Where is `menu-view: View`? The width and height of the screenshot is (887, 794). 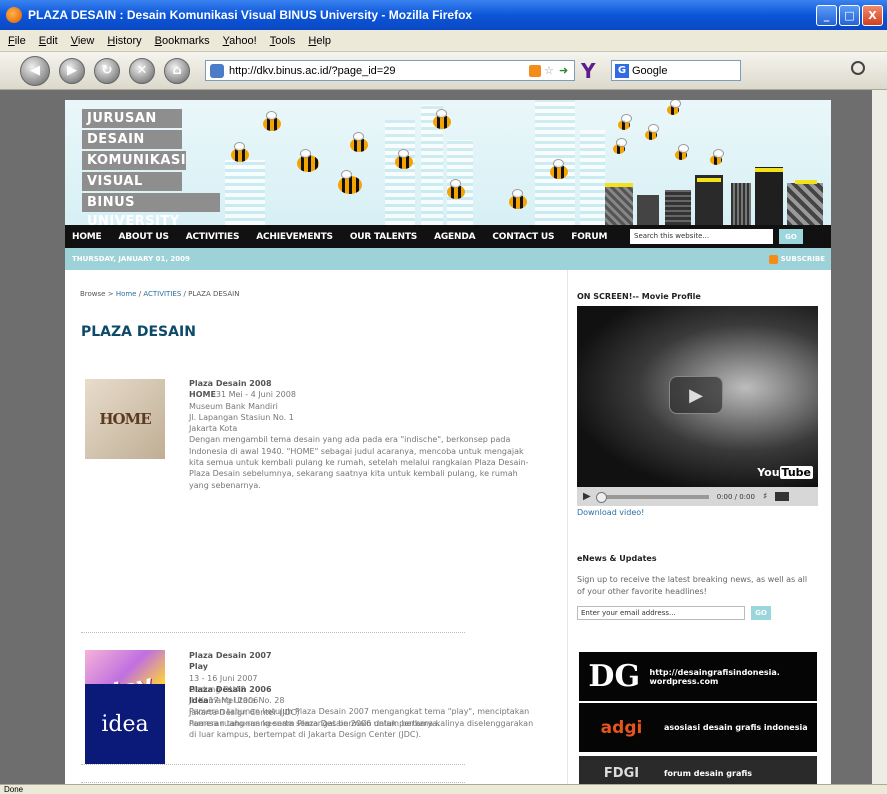
menu-view: View is located at coordinates (83, 41).